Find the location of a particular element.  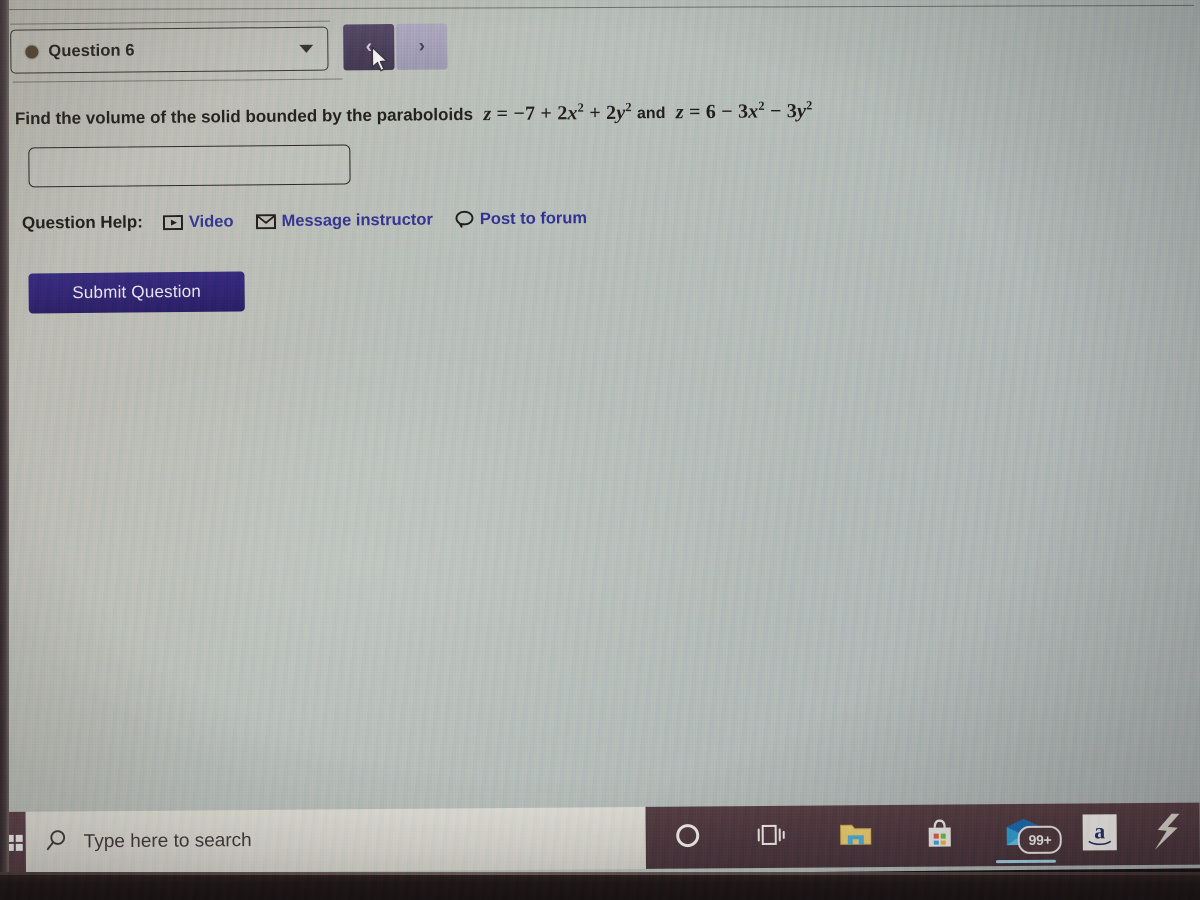

help-link-post-to-forum: Post to forum is located at coordinates (521, 219).